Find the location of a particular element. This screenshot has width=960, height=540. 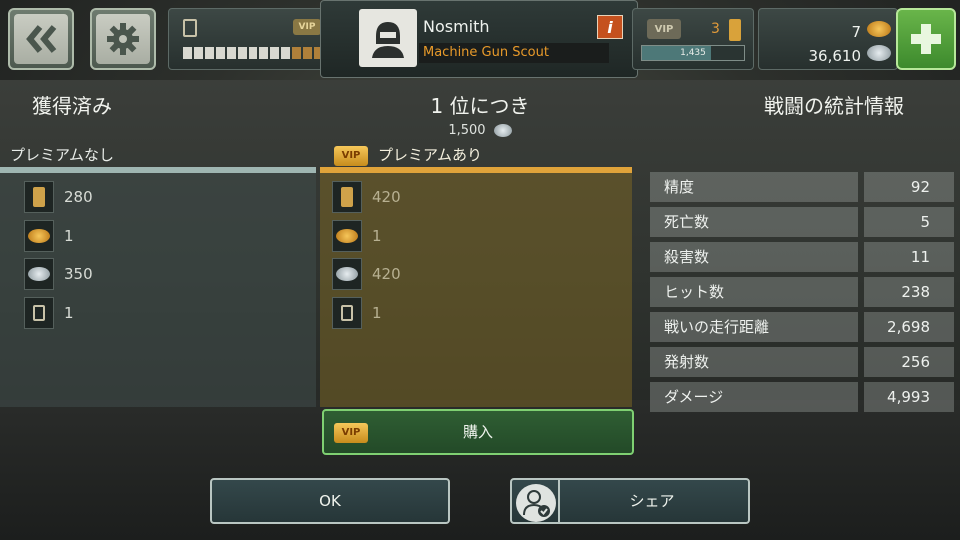

buy-premium-button: VIP 購入 is located at coordinates (478, 432).